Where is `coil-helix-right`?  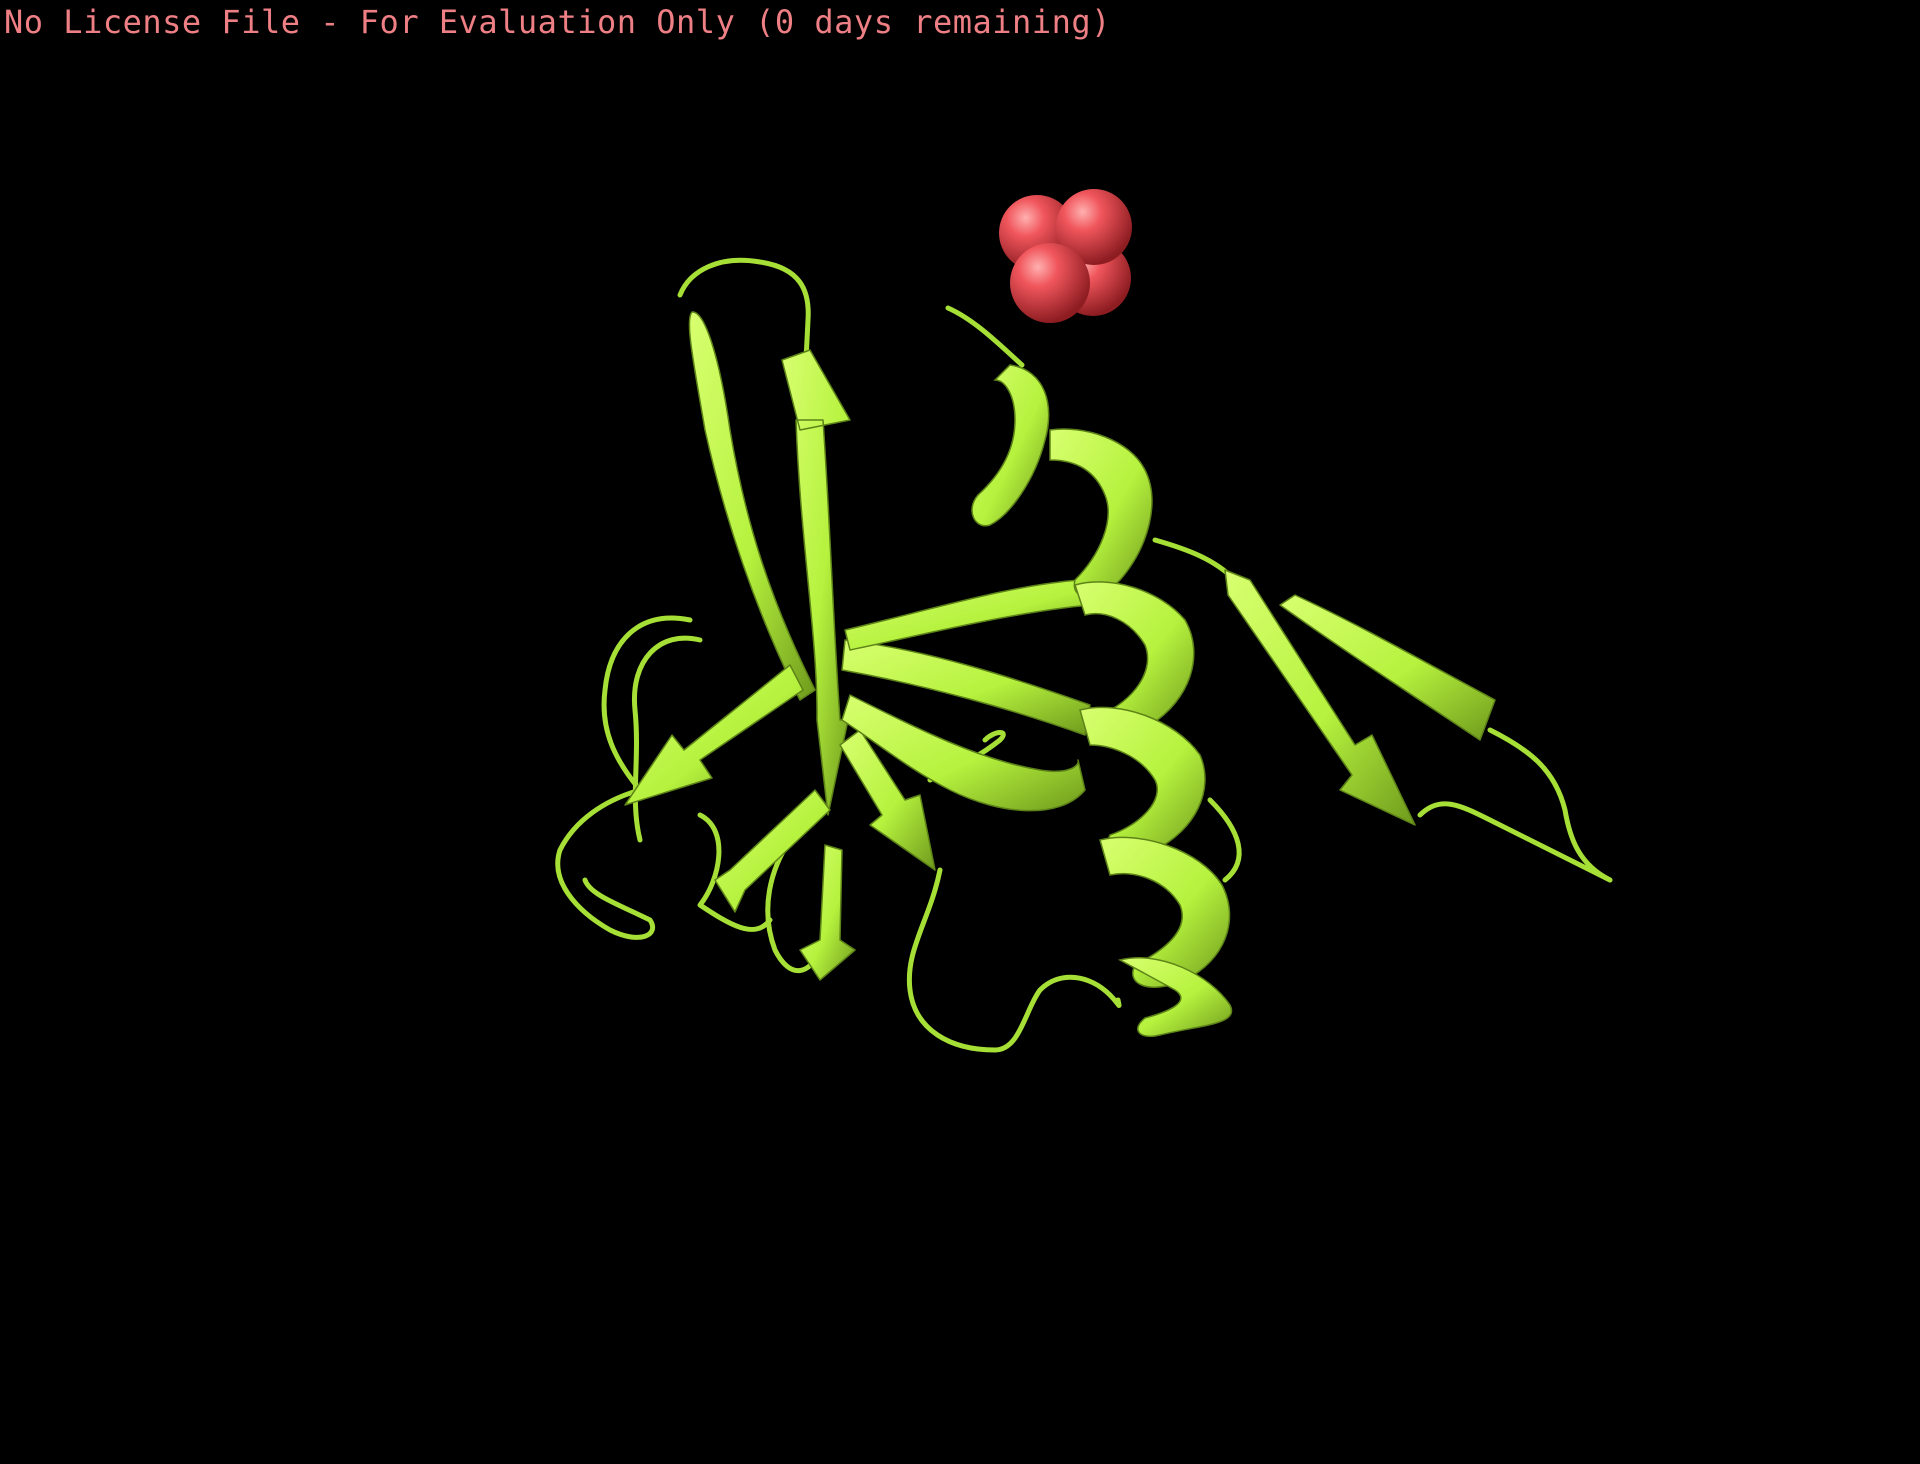
coil-helix-right is located at coordinates (1224, 840).